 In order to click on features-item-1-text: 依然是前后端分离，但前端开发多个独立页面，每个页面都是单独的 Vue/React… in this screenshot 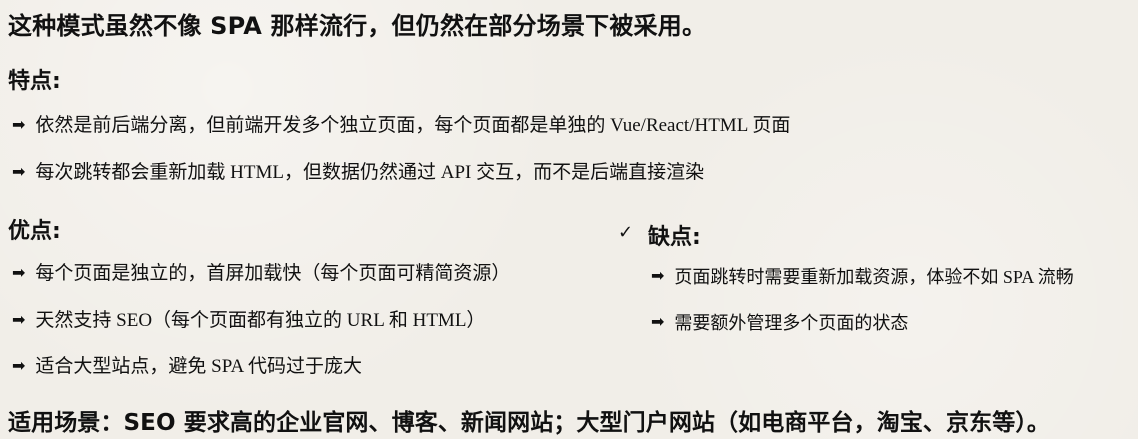, I will do `click(413, 125)`.